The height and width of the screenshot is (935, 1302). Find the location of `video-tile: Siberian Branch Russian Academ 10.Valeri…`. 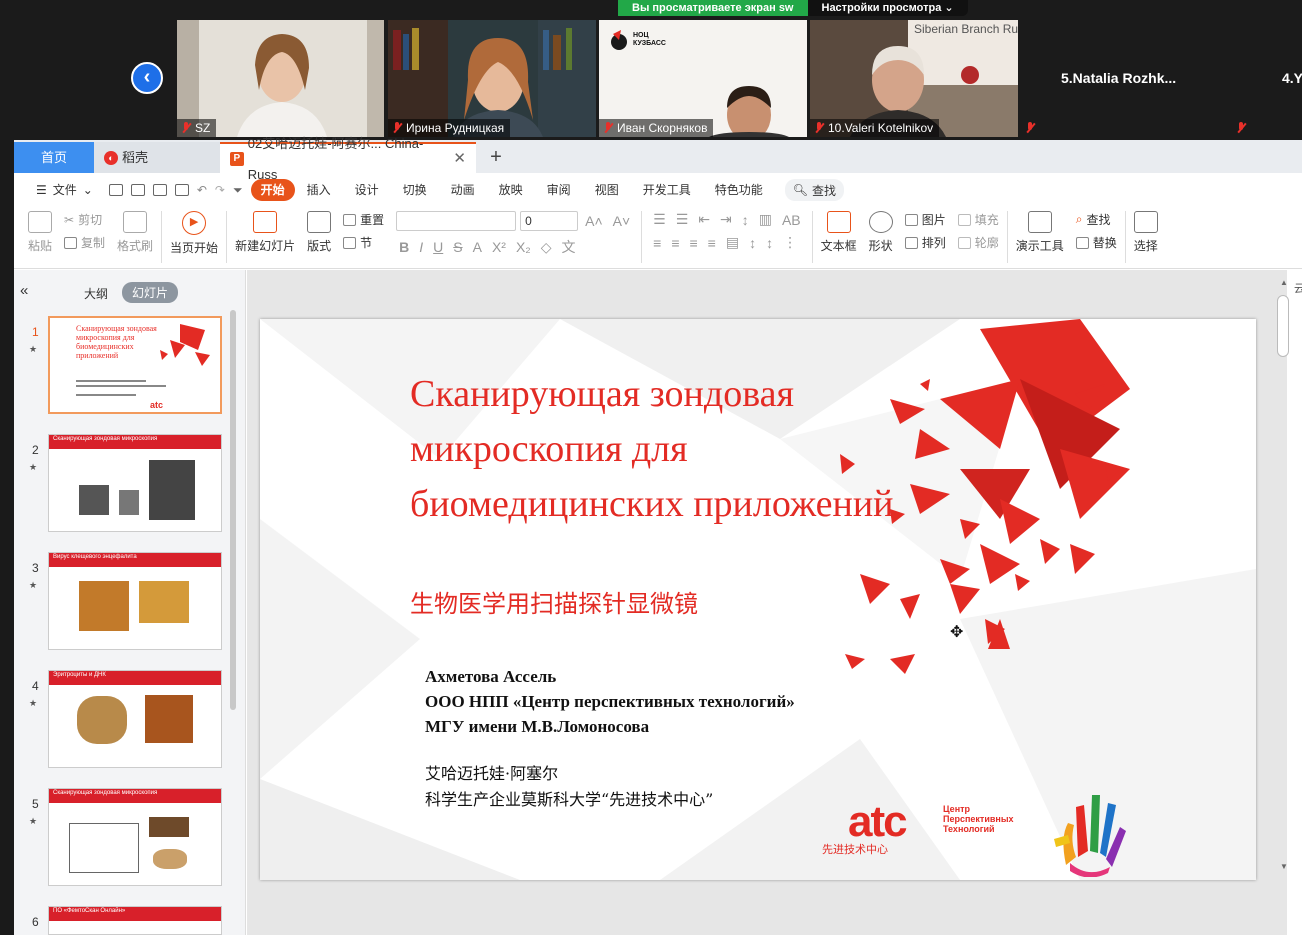

video-tile: Siberian Branch Russian Academ 10.Valeri… is located at coordinates (914, 78).